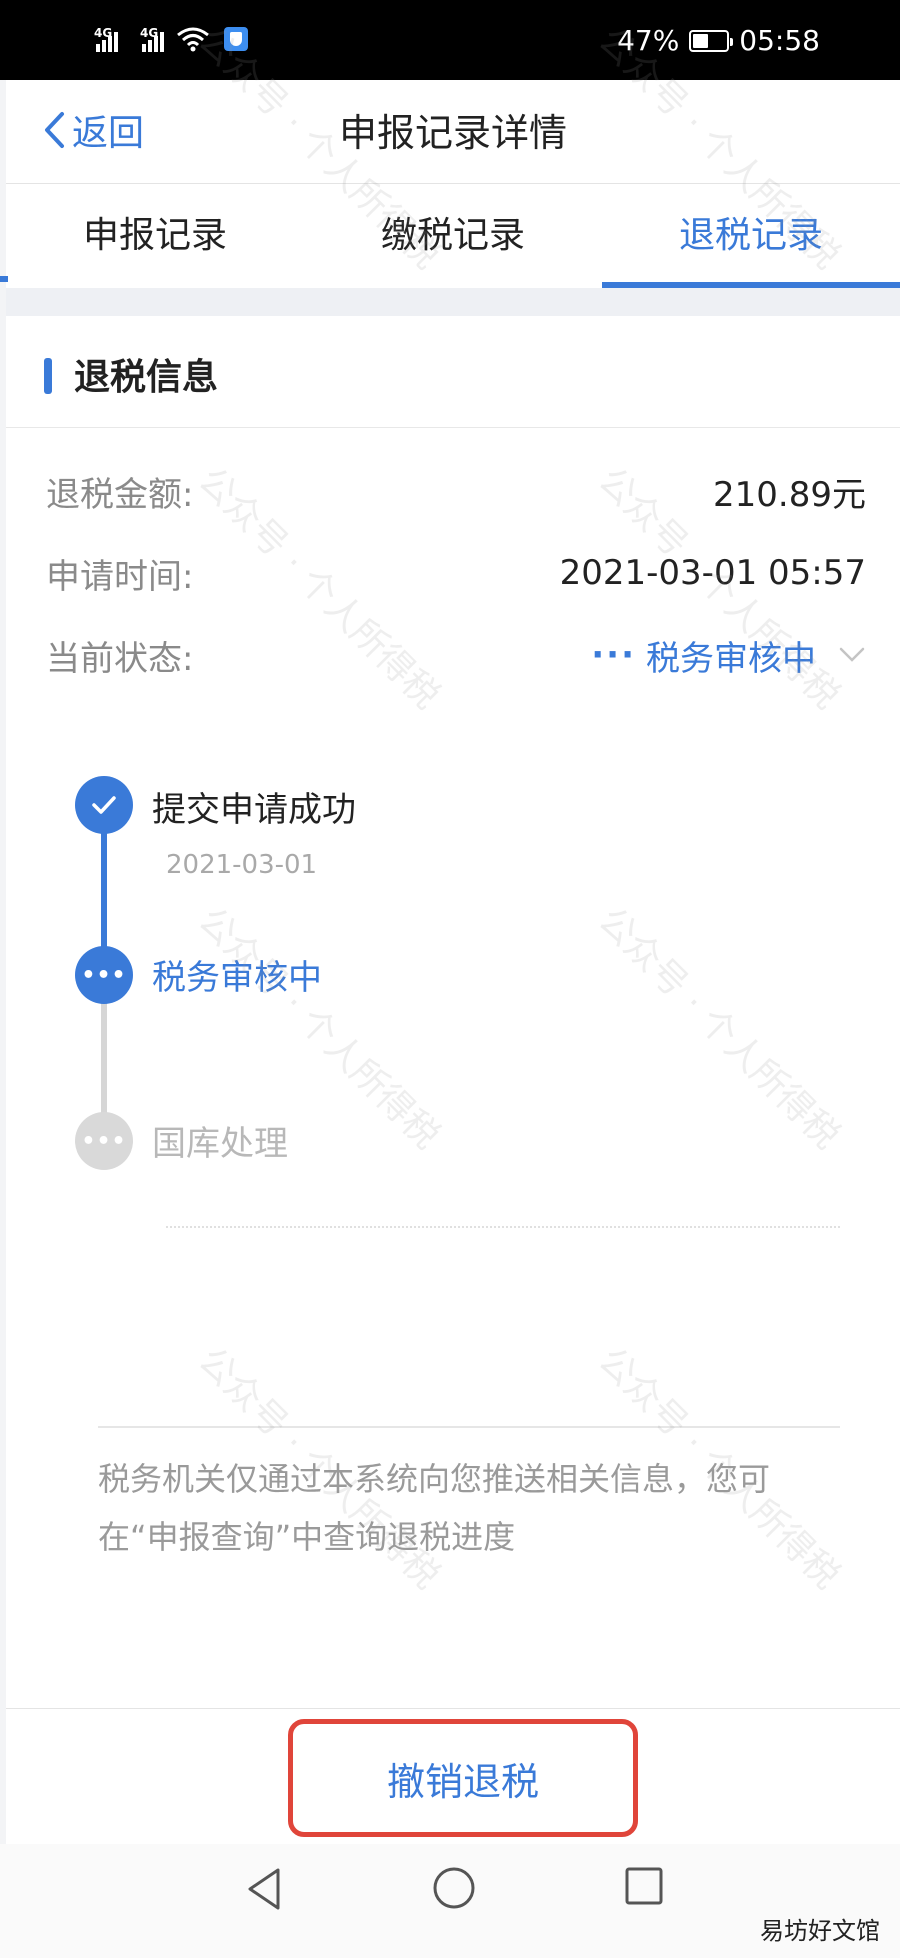  I want to click on tab-refund-records: 退税记录, so click(751, 236).